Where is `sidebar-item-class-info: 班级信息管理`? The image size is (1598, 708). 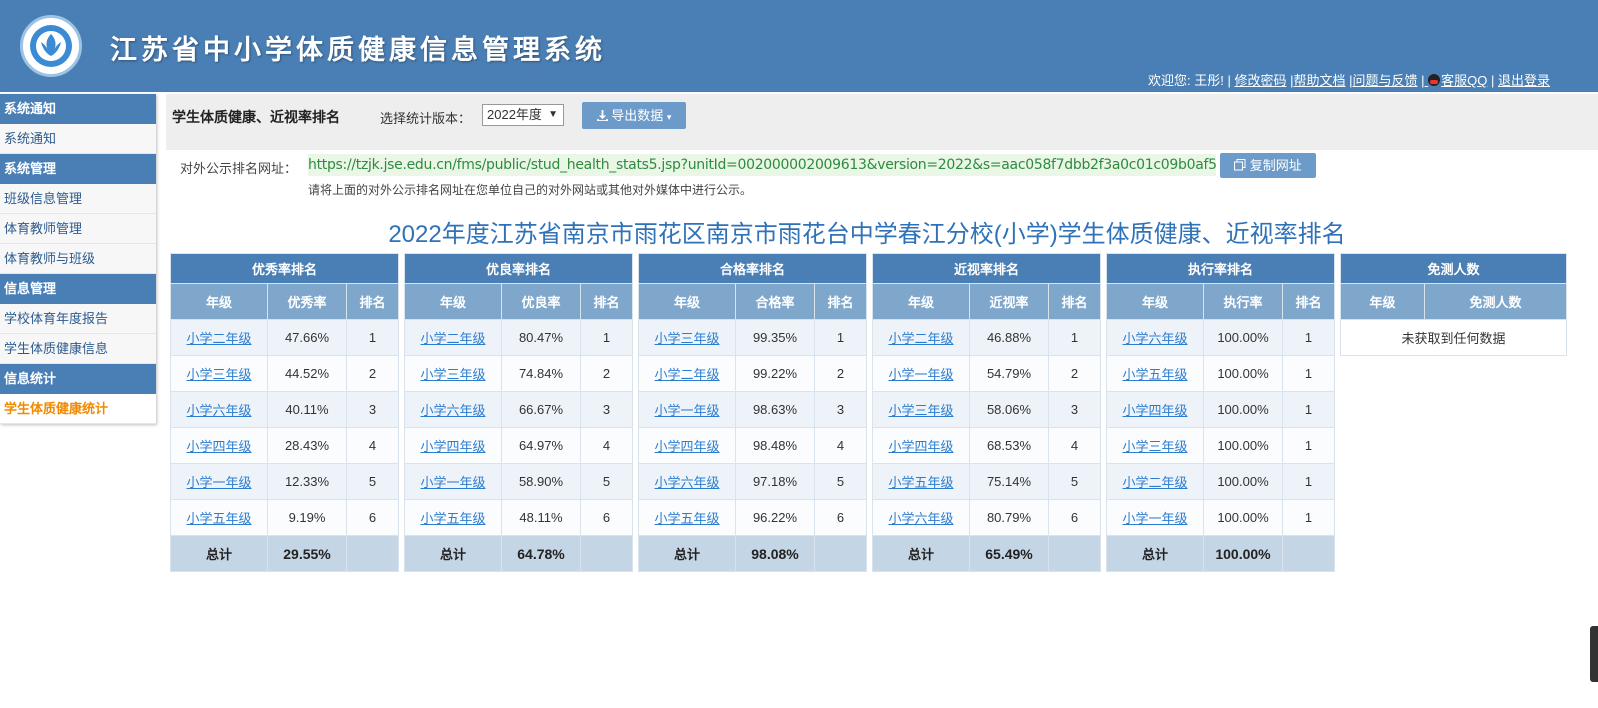
sidebar-item-class-info: 班级信息管理 is located at coordinates (78, 199).